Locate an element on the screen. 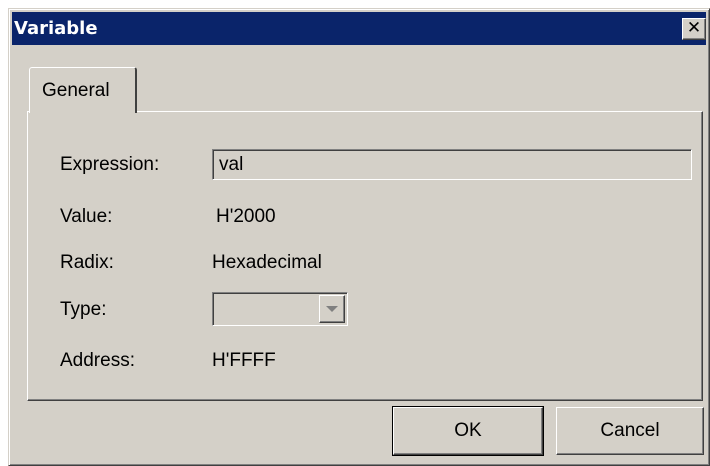  title-bar: Variable ✕ is located at coordinates (359, 28).